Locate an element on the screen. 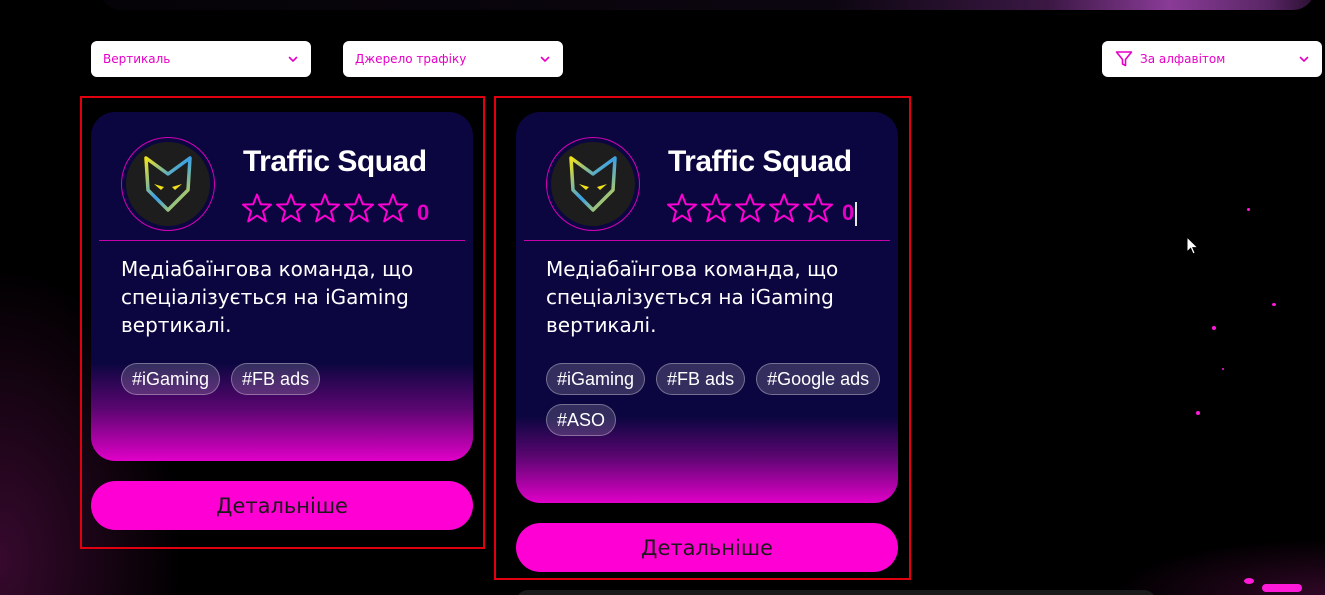  sort-dropdown: За алфавітом is located at coordinates (1212, 59).